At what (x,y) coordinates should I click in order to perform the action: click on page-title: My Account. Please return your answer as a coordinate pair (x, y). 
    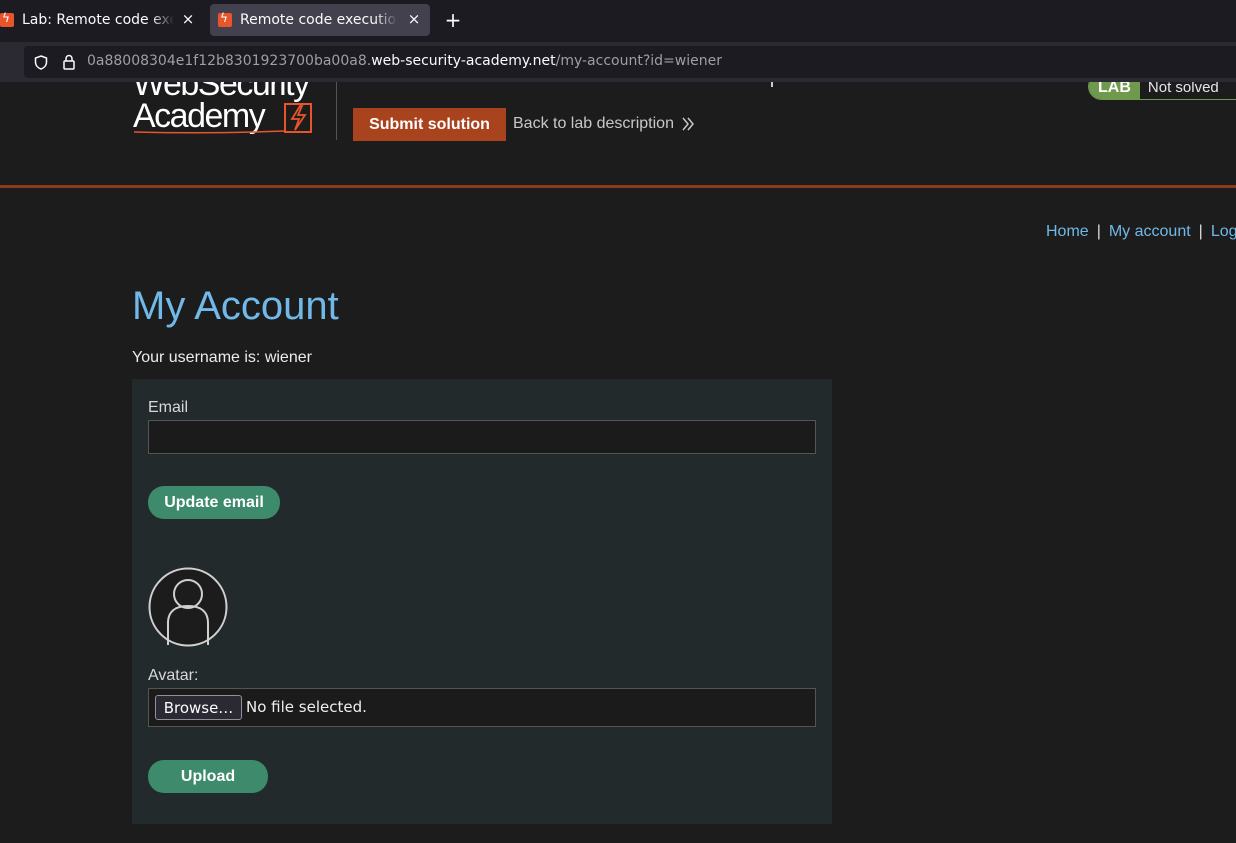
    Looking at the image, I should click on (235, 306).